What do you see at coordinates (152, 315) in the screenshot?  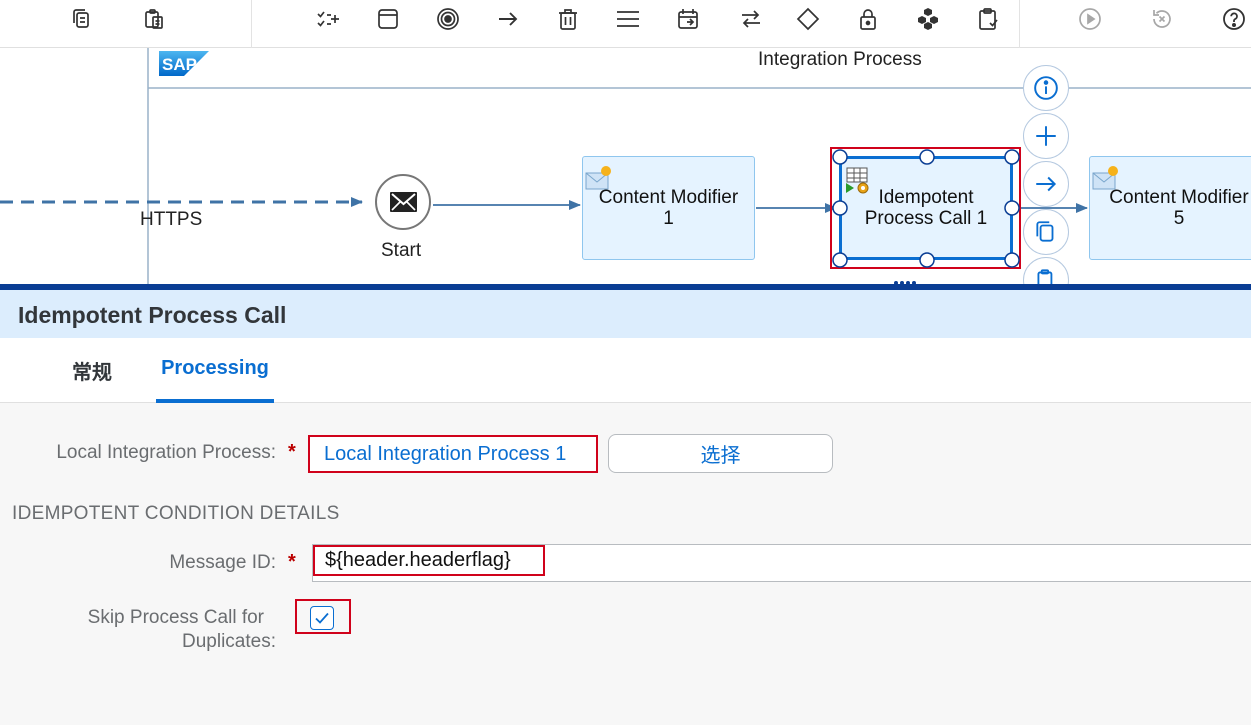 I see `properties-title: Idempotent Process Call` at bounding box center [152, 315].